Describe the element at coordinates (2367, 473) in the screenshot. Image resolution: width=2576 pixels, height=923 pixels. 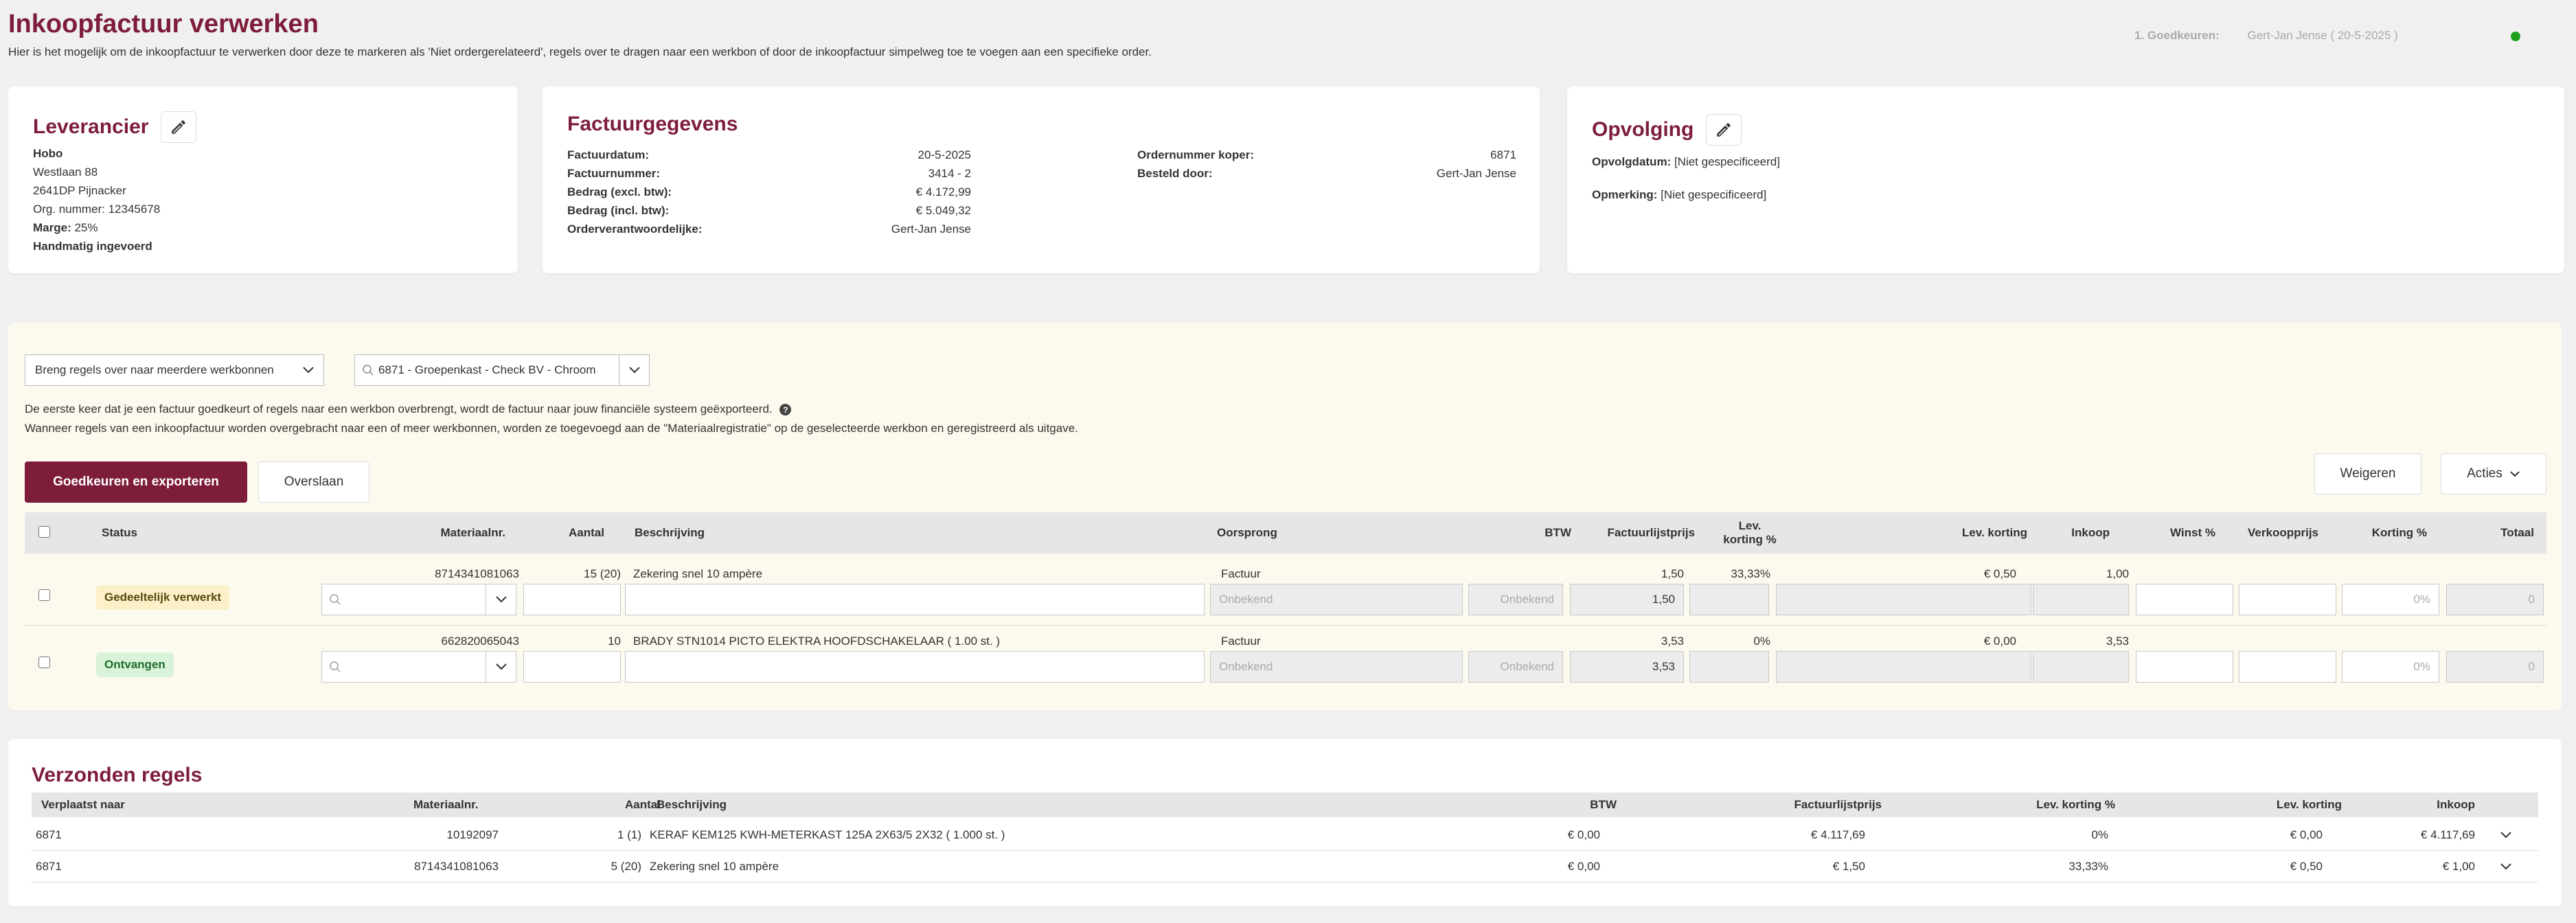
I see `reject-button: Weigeren` at that location.